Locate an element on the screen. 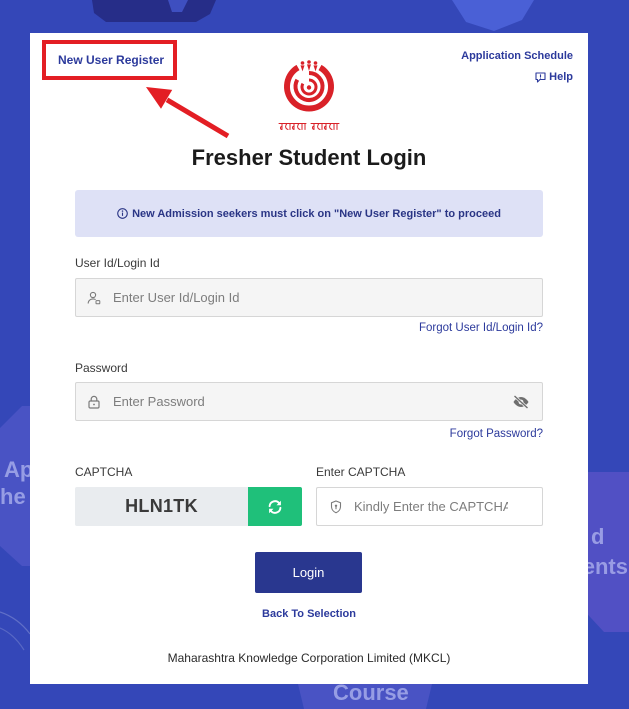 Image resolution: width=629 pixels, height=709 pixels. background-text-left-2: he is located at coordinates (13, 496).